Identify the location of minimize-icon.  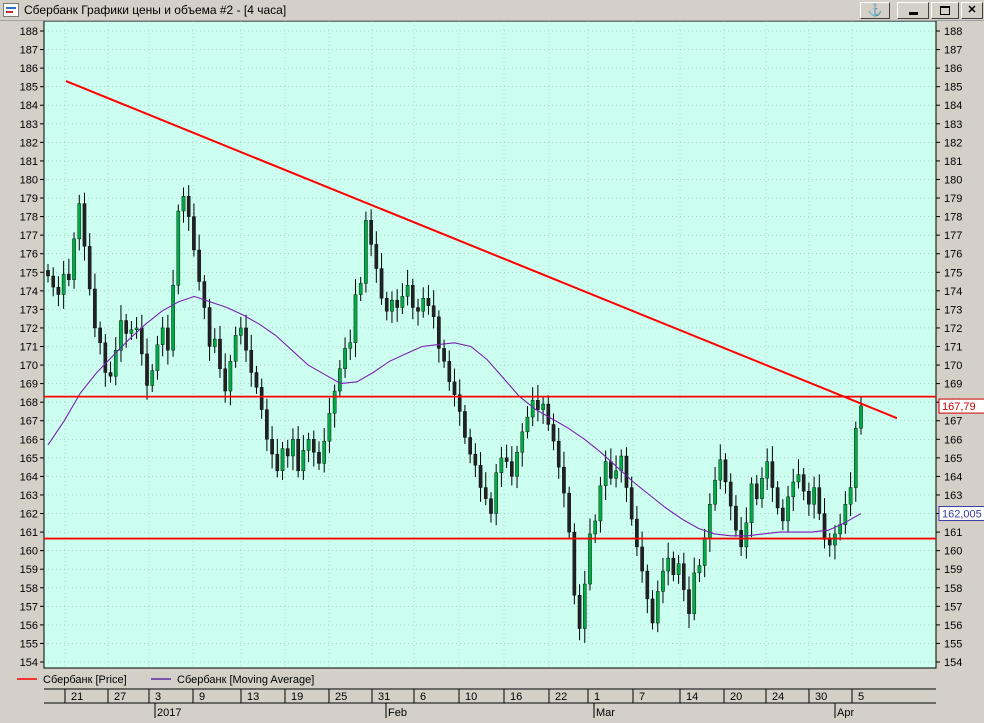
(913, 13).